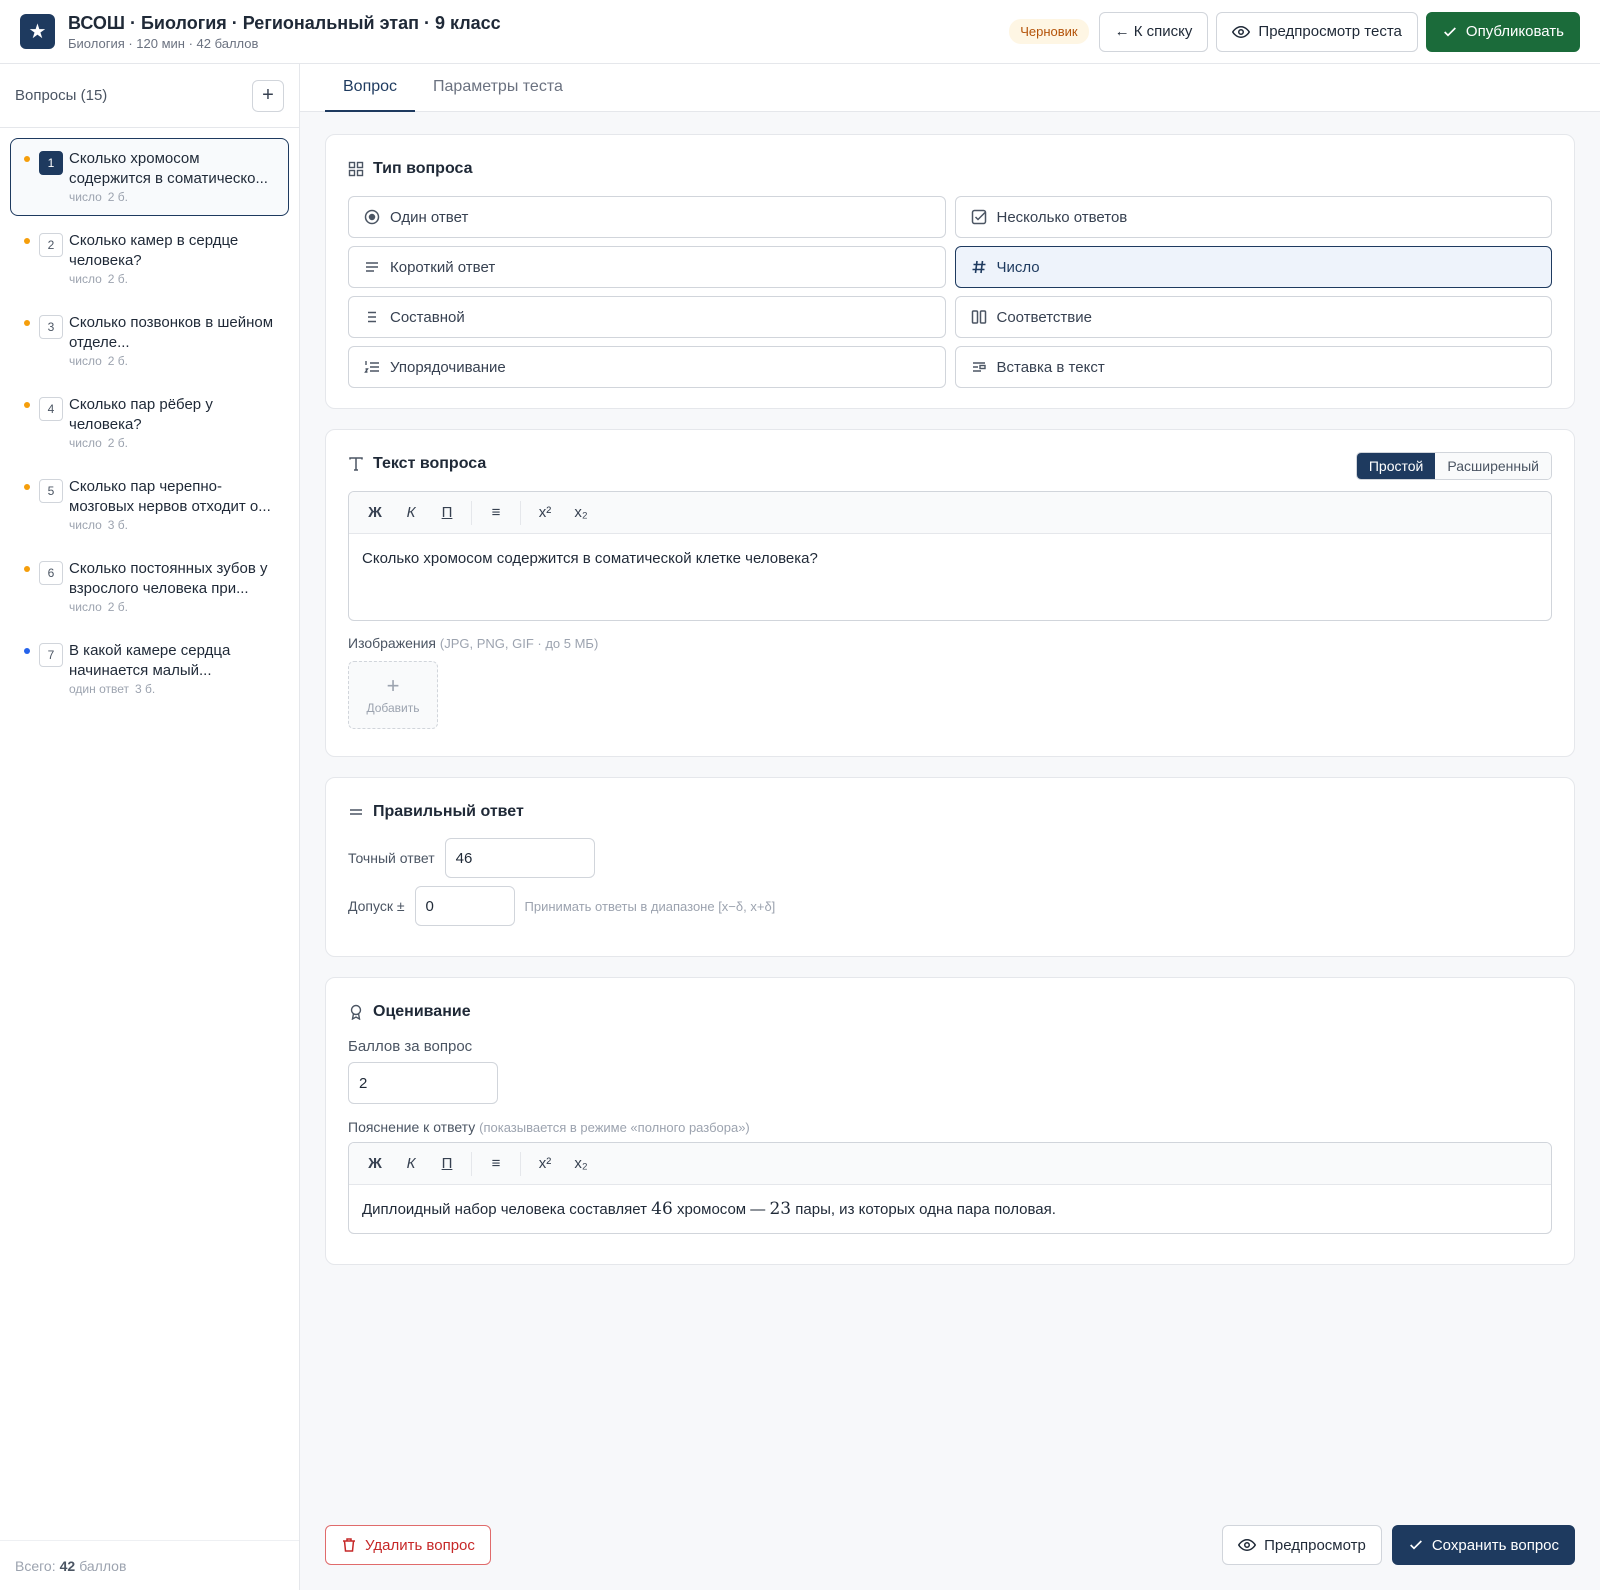 This screenshot has width=1600, height=1590. What do you see at coordinates (1247, 1545) in the screenshot?
I see `eye-icon` at bounding box center [1247, 1545].